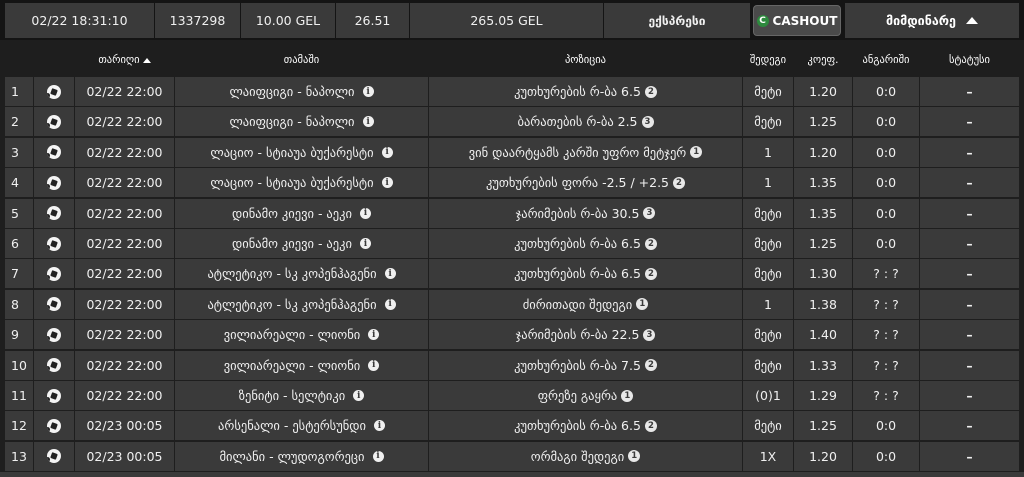 The height and width of the screenshot is (477, 1024). Describe the element at coordinates (577, 304) in the screenshot. I see `position-text: ძირითადი შედეგი` at that location.